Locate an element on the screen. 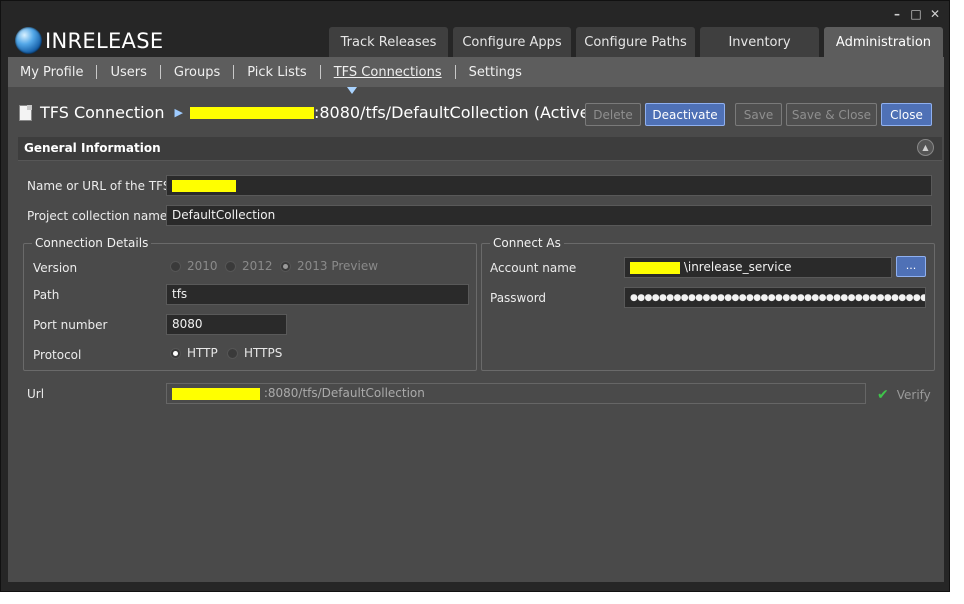 The image size is (964, 604). save-close-button: Save & Close is located at coordinates (831, 114).